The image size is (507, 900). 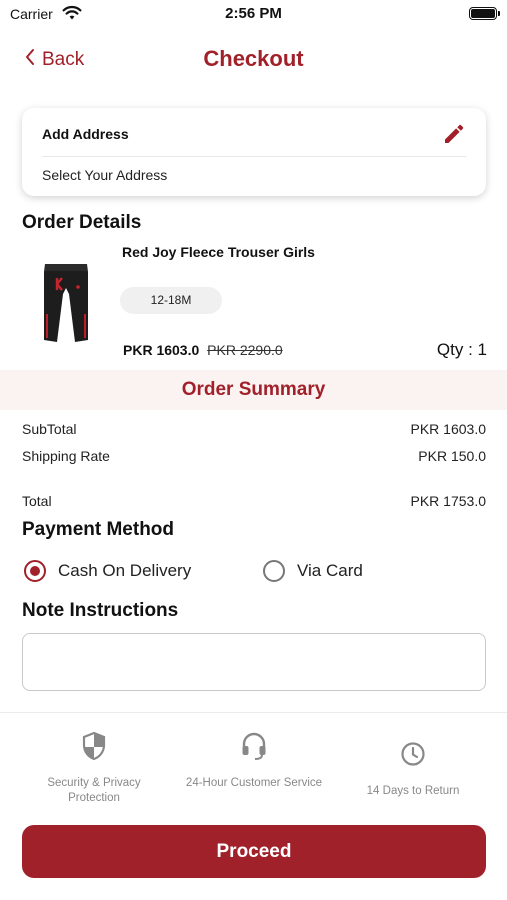 I want to click on address-title: Add Address, so click(x=85, y=134).